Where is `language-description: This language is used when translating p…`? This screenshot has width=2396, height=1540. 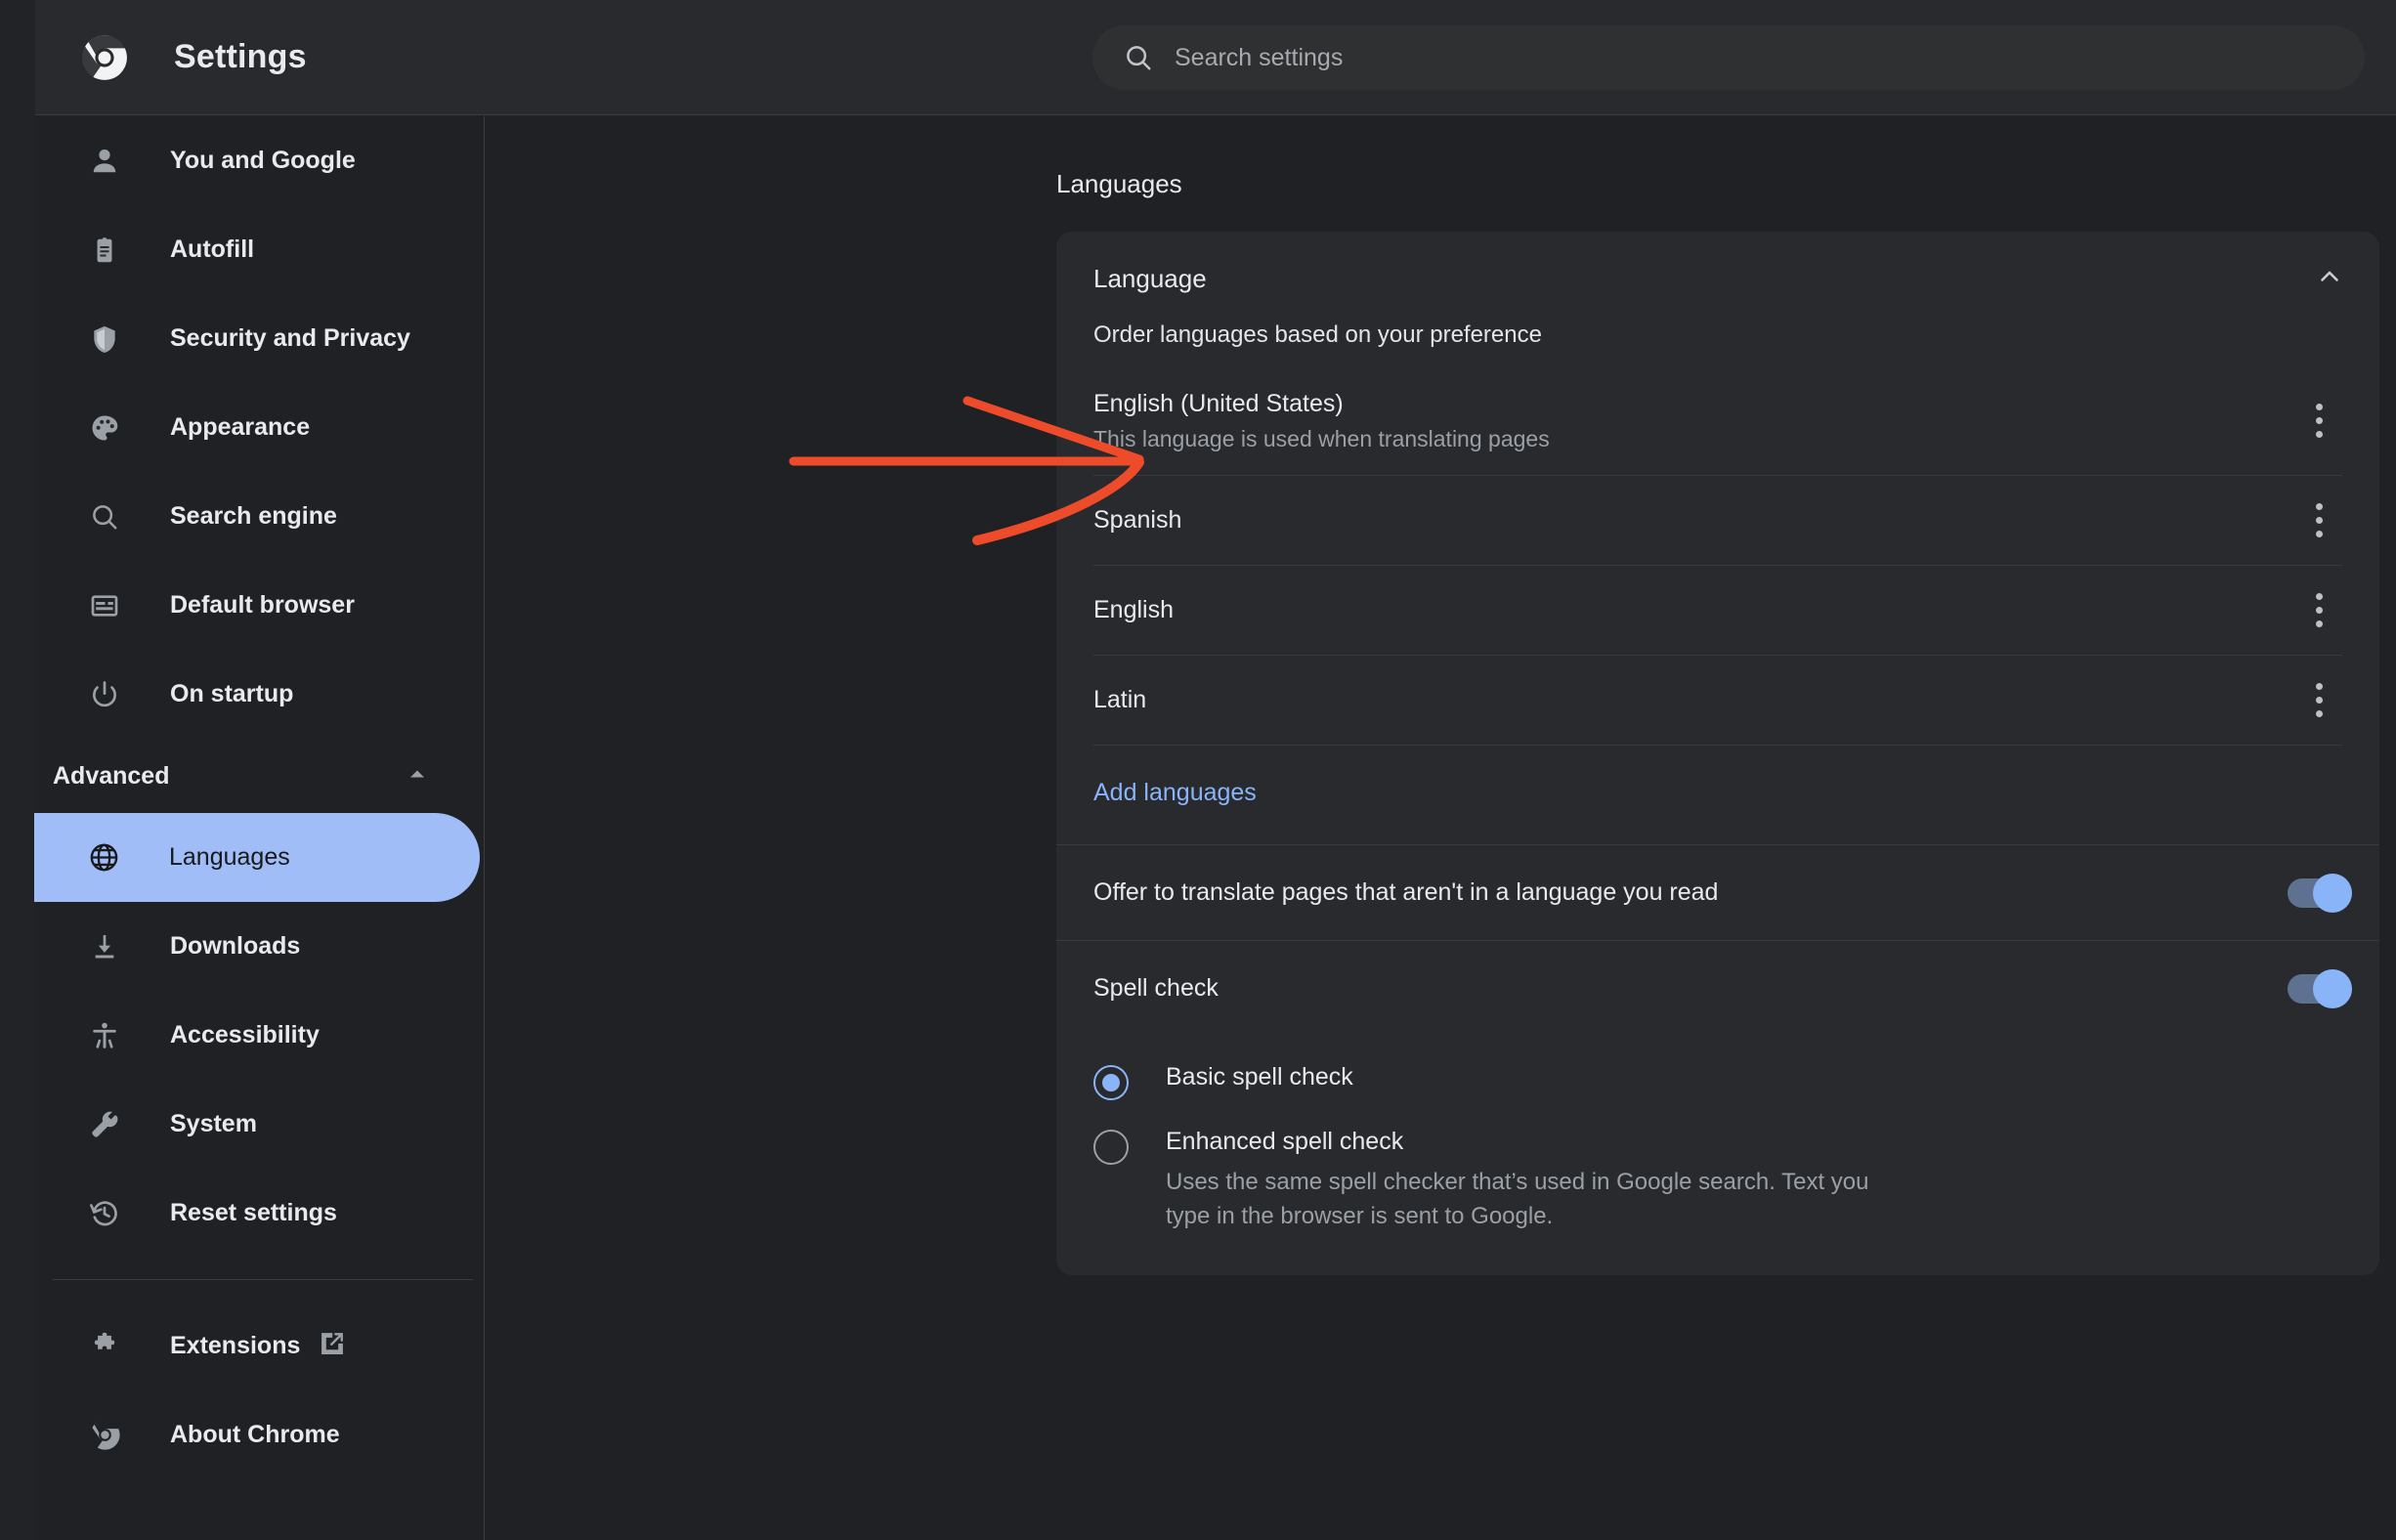 language-description: This language is used when translating p… is located at coordinates (1321, 438).